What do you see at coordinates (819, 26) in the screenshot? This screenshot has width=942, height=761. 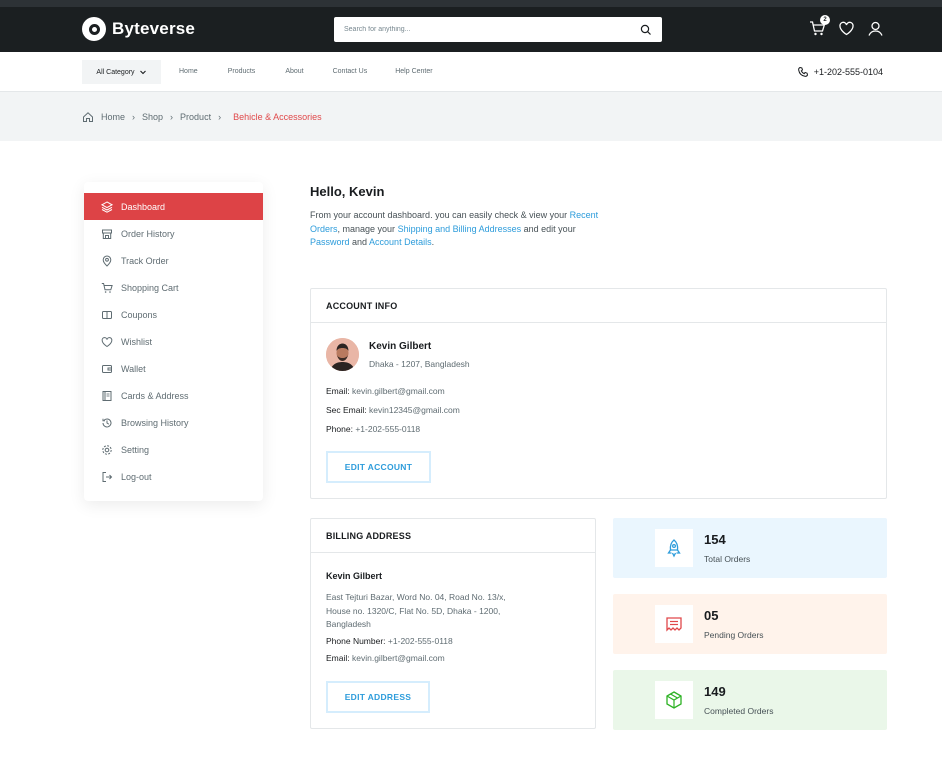 I see `cart-icon: 2` at bounding box center [819, 26].